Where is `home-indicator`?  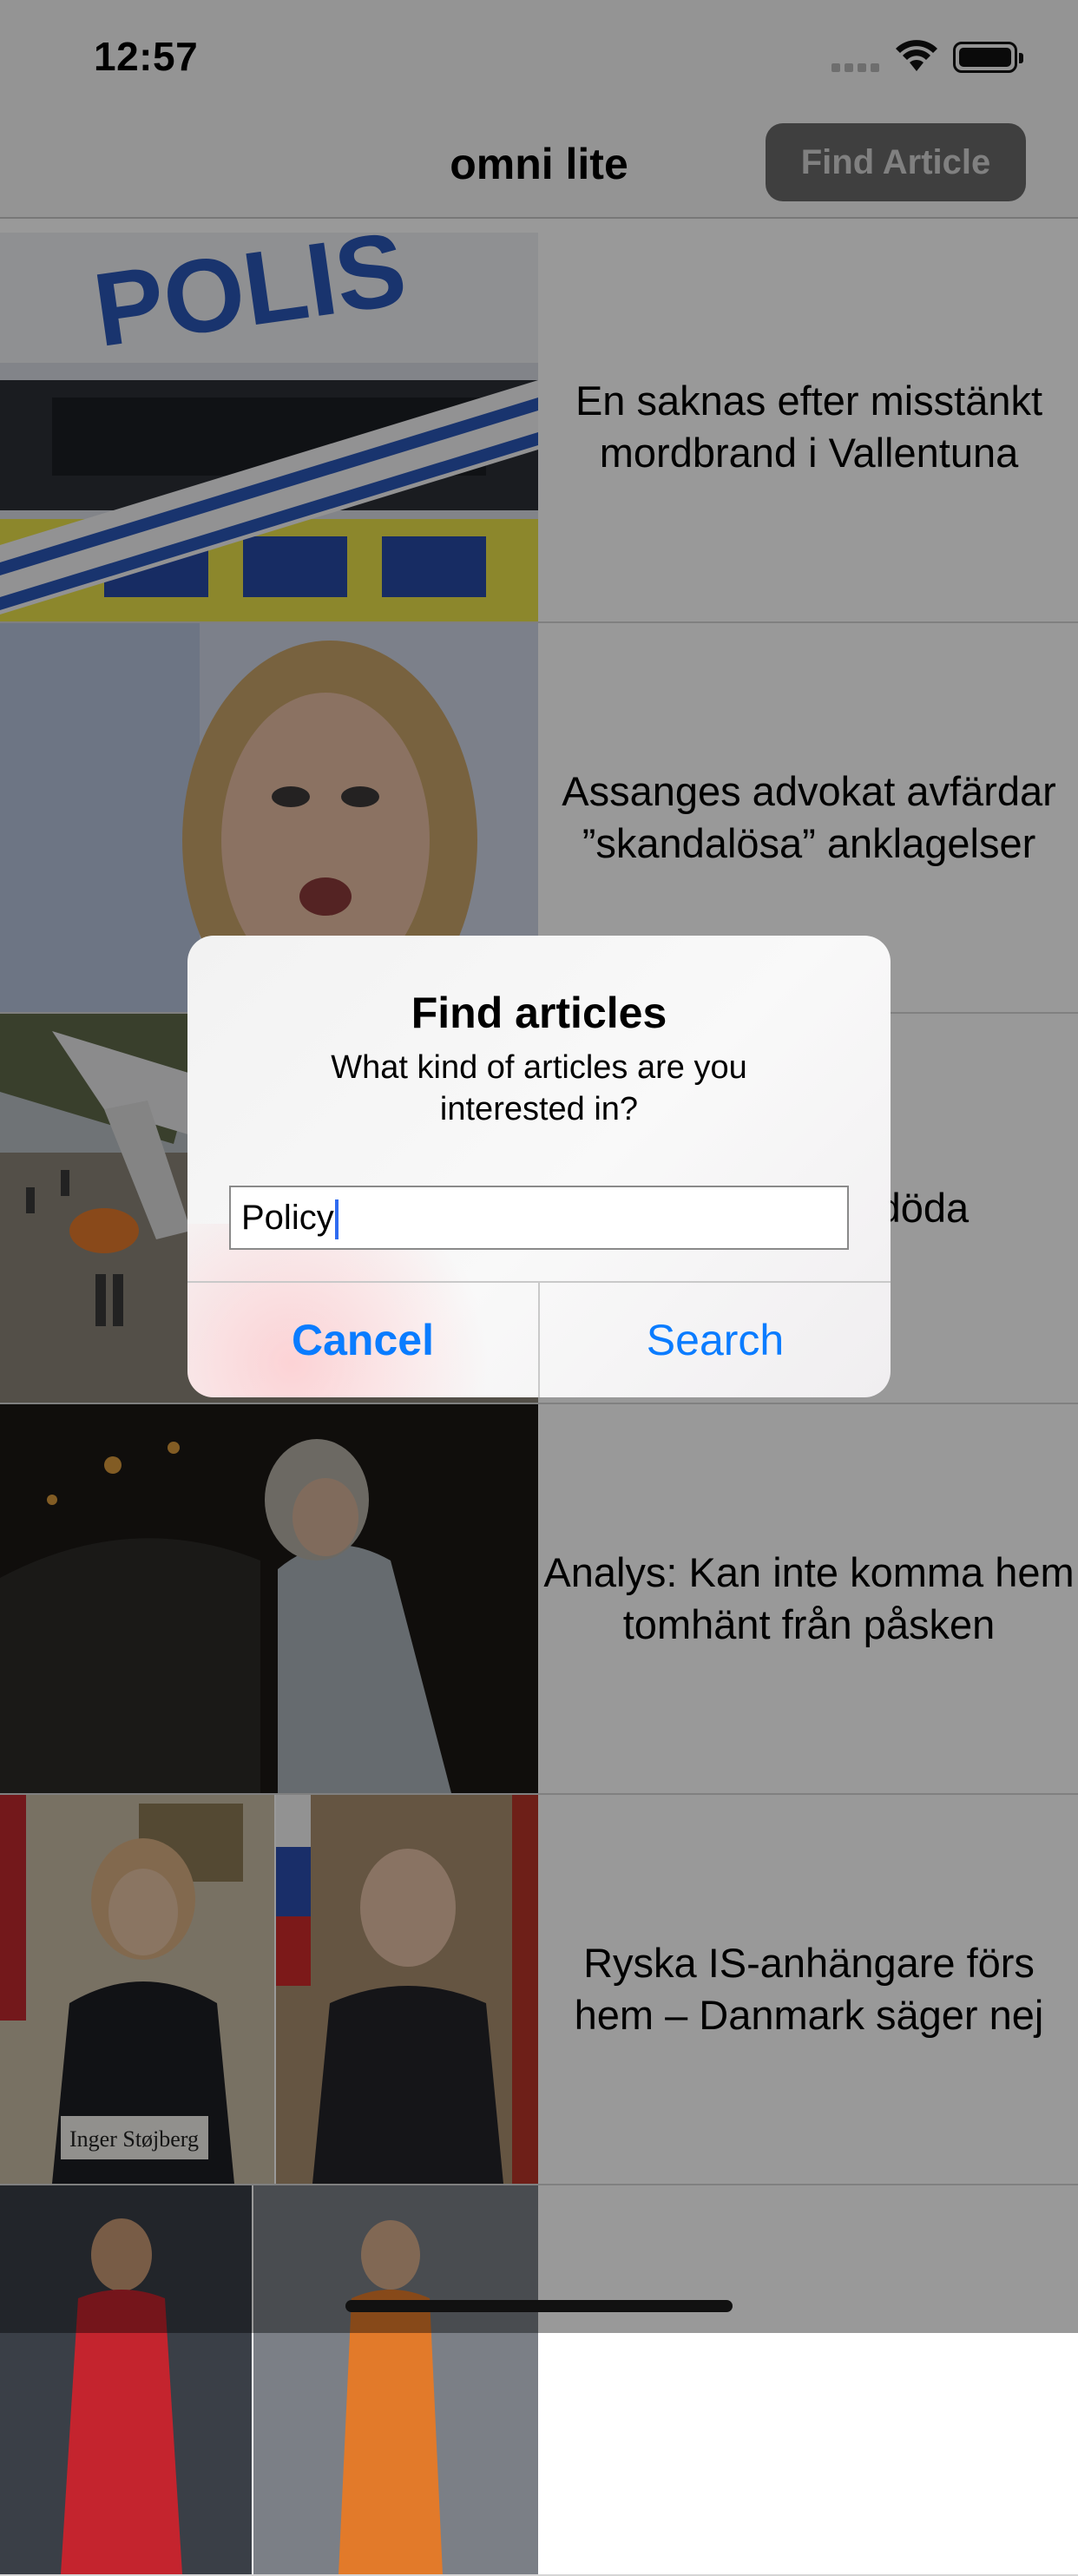 home-indicator is located at coordinates (539, 2306).